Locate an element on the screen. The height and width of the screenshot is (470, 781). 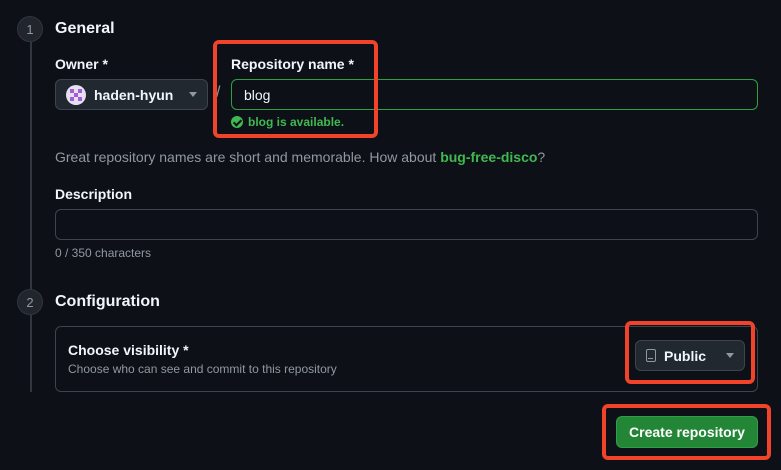
owner-label: Owner * is located at coordinates (81, 64).